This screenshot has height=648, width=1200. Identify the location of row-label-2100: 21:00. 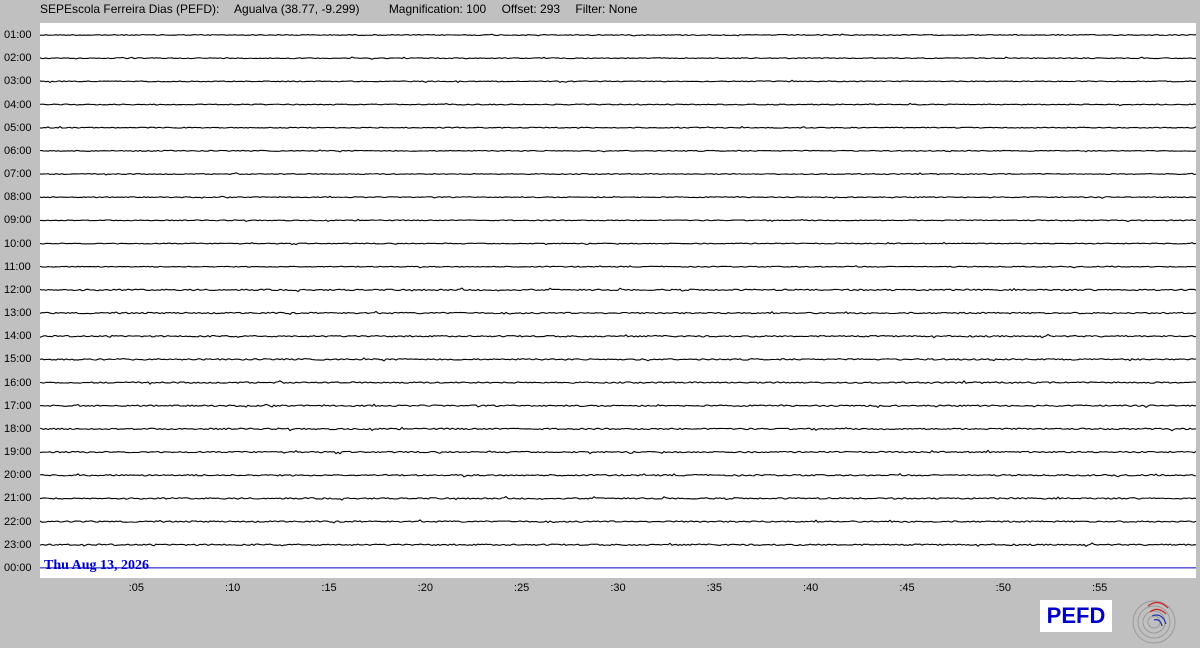
(18, 498).